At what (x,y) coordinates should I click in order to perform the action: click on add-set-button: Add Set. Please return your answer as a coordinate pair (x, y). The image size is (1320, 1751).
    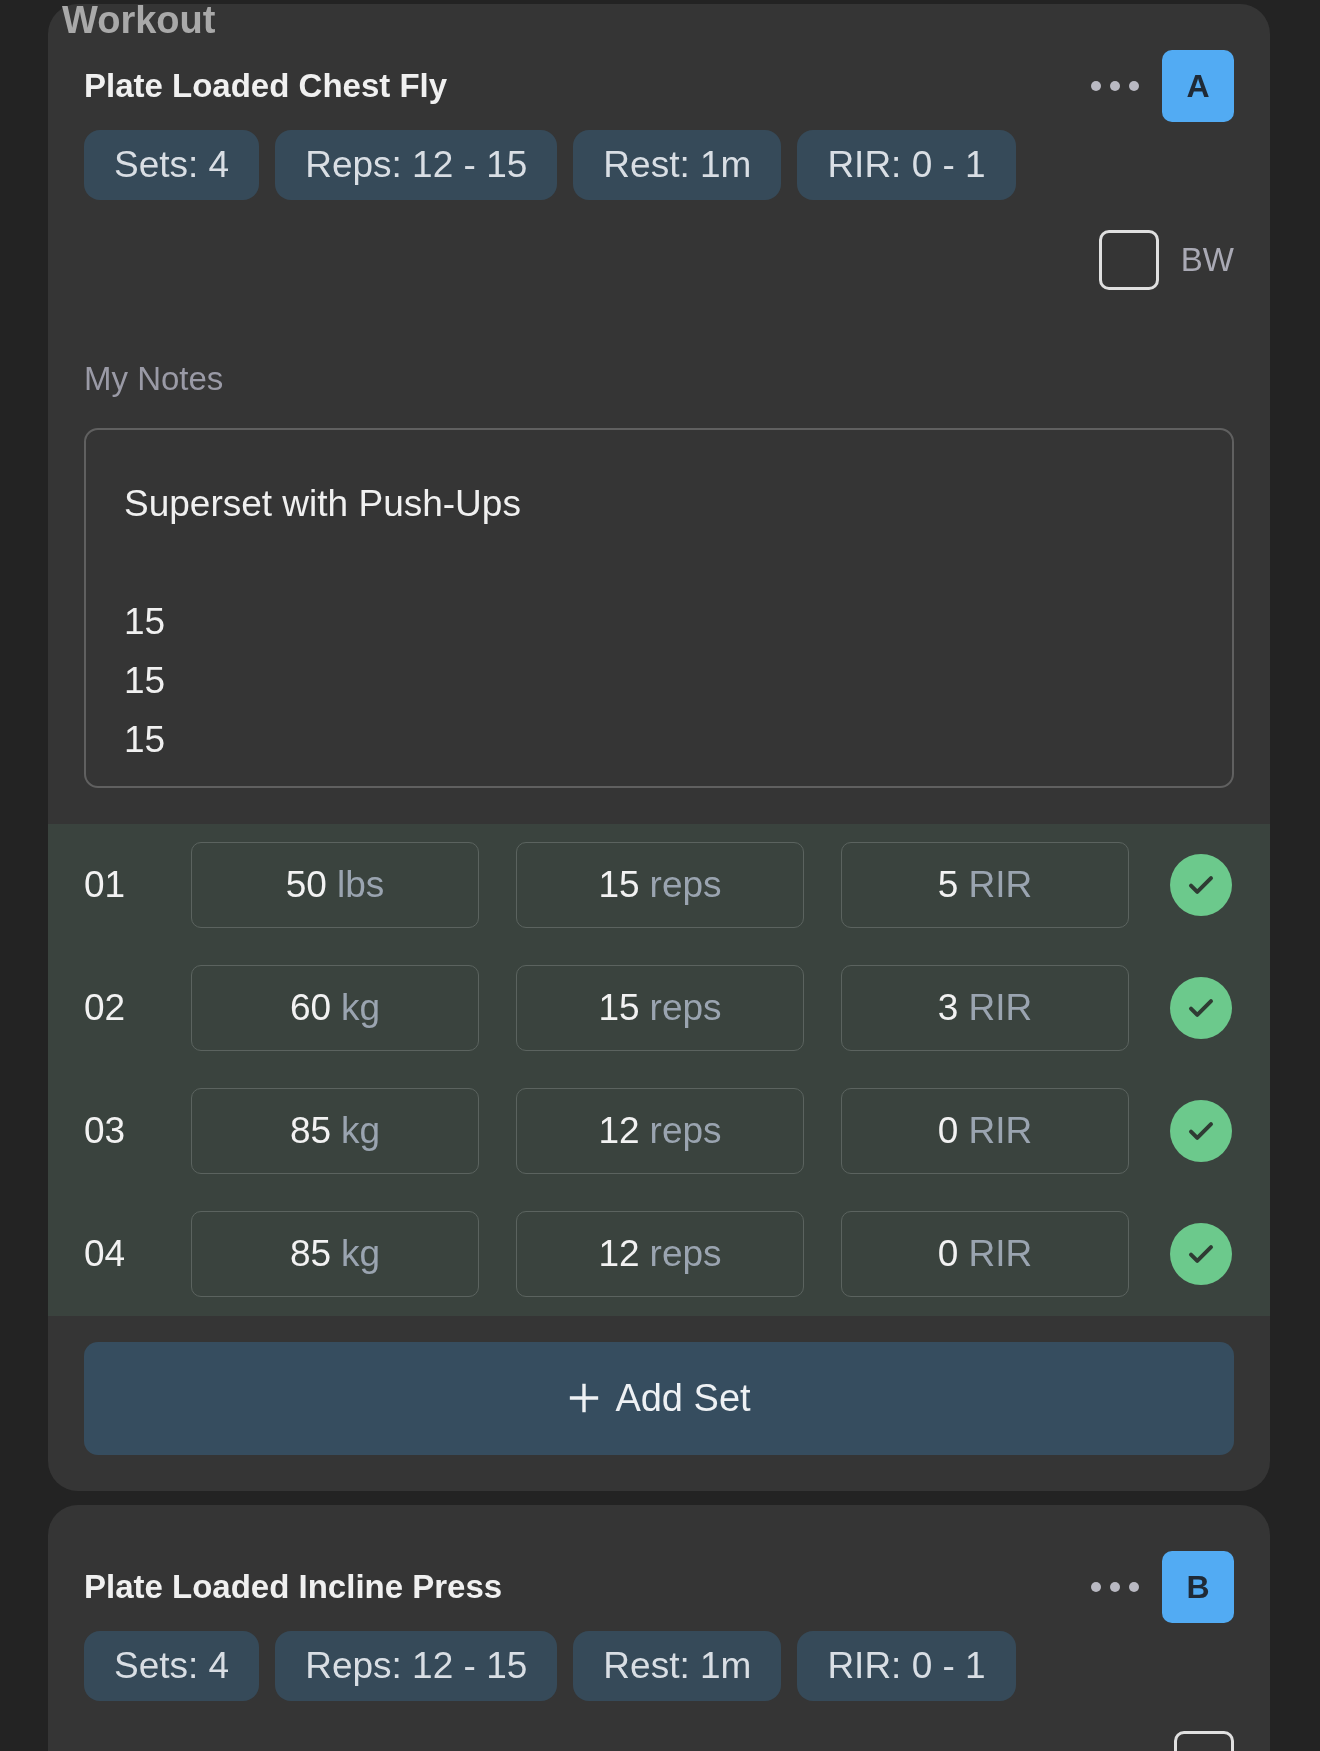
    Looking at the image, I should click on (659, 1398).